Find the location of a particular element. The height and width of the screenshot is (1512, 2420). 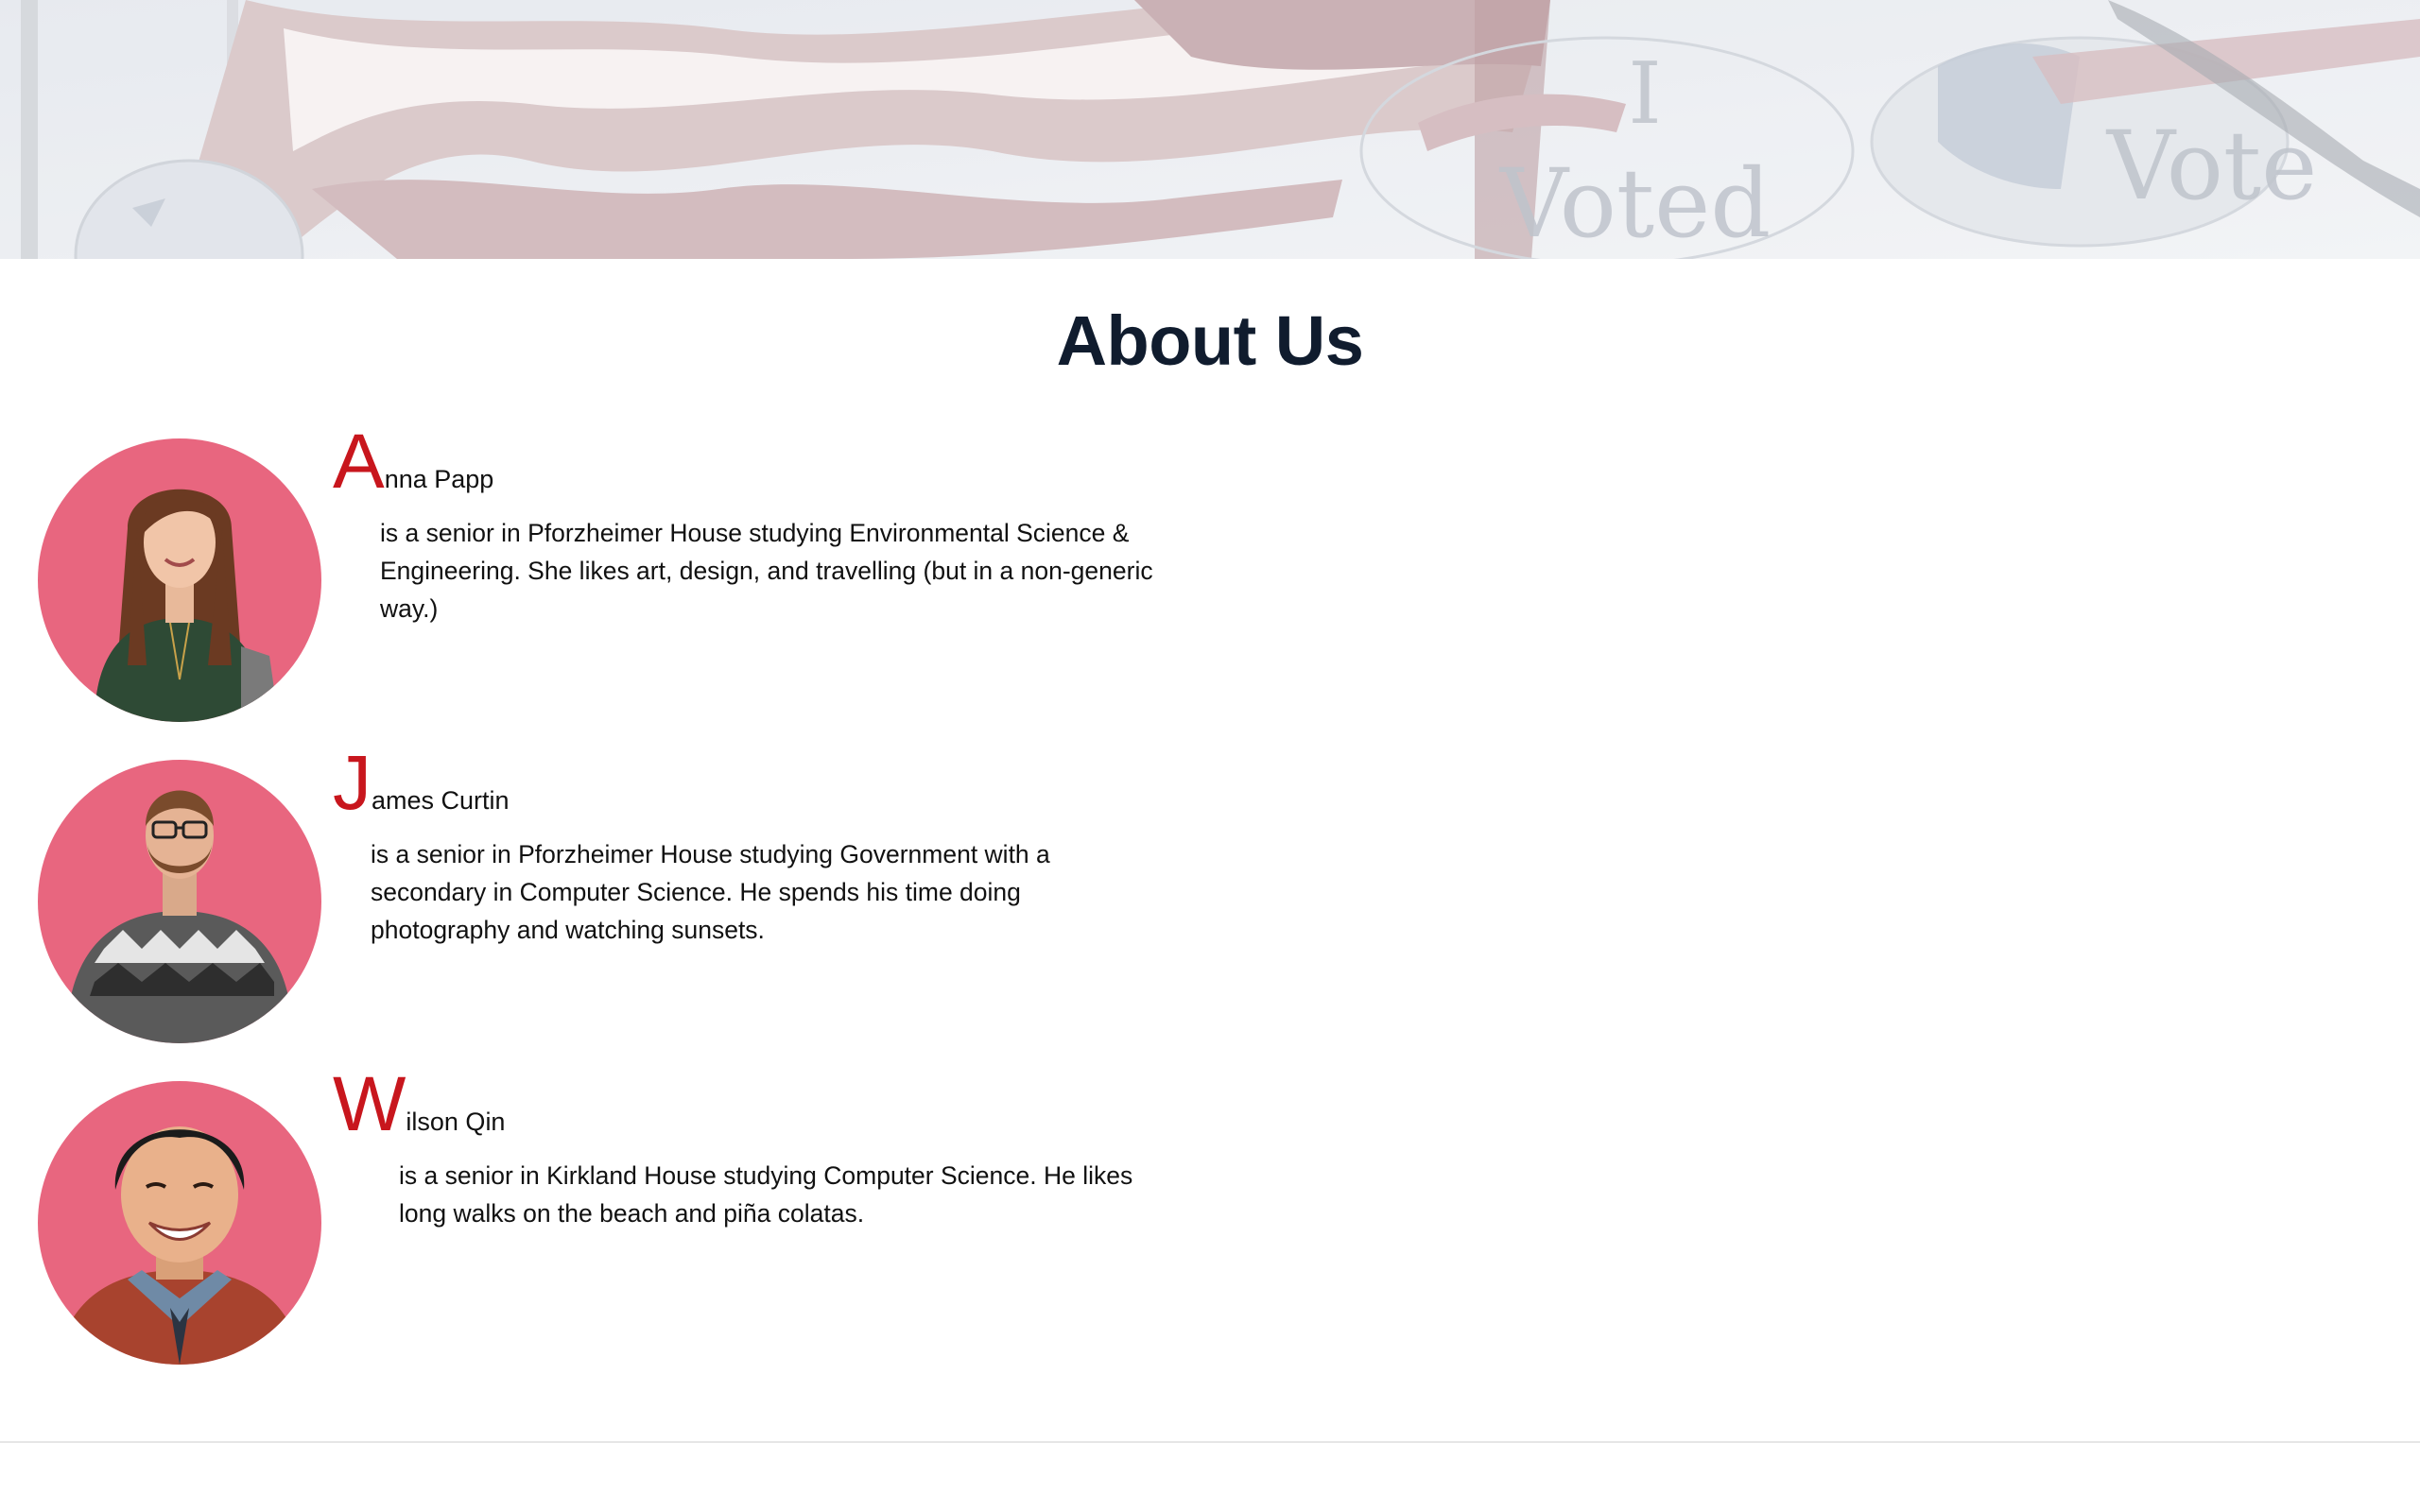

name-initial: W is located at coordinates (369, 1104).